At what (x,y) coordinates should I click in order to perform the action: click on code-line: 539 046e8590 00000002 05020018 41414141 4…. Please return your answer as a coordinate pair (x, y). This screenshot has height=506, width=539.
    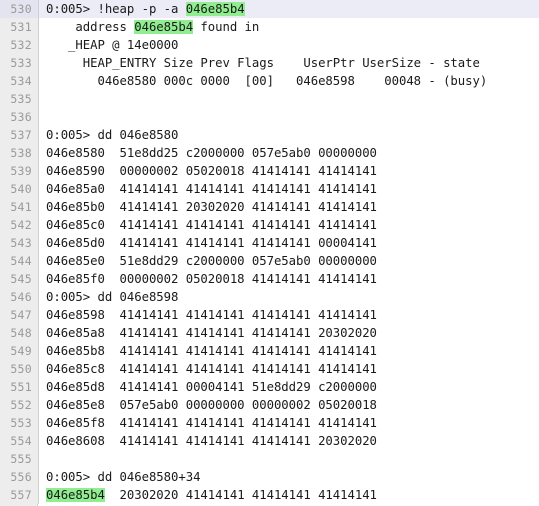
    Looking at the image, I should click on (269, 171).